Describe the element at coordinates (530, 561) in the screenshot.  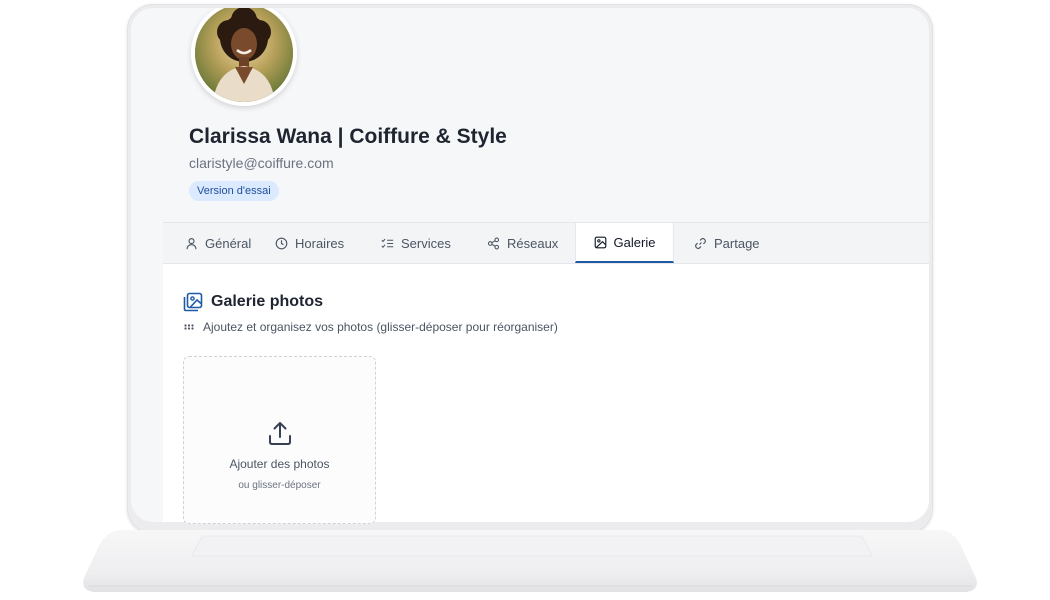
I see `laptop-base` at that location.